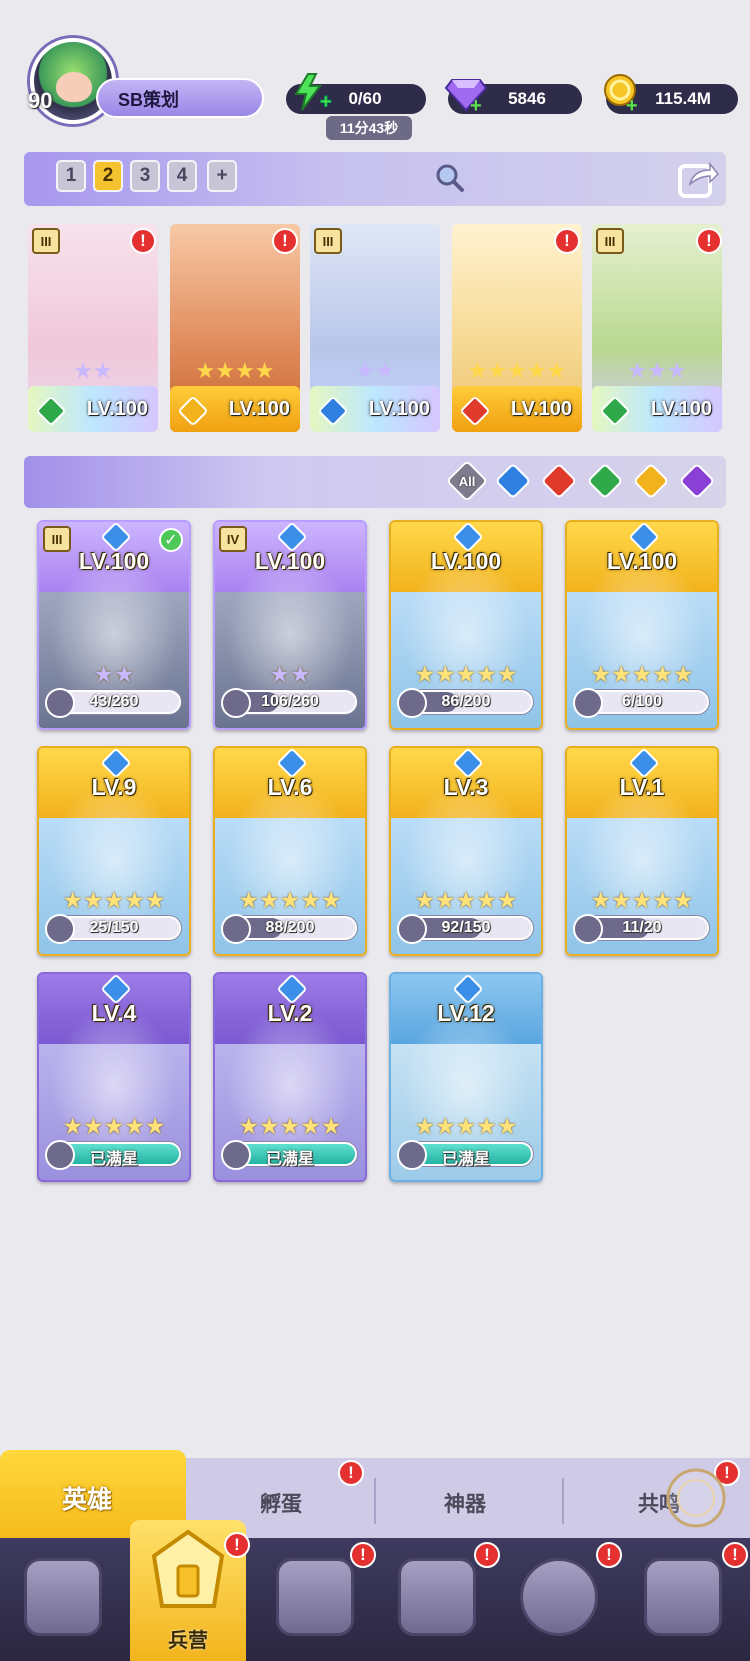  Describe the element at coordinates (290, 625) in the screenshot. I see `hero-card: LV.100 ★★ 106/260 IV` at that location.